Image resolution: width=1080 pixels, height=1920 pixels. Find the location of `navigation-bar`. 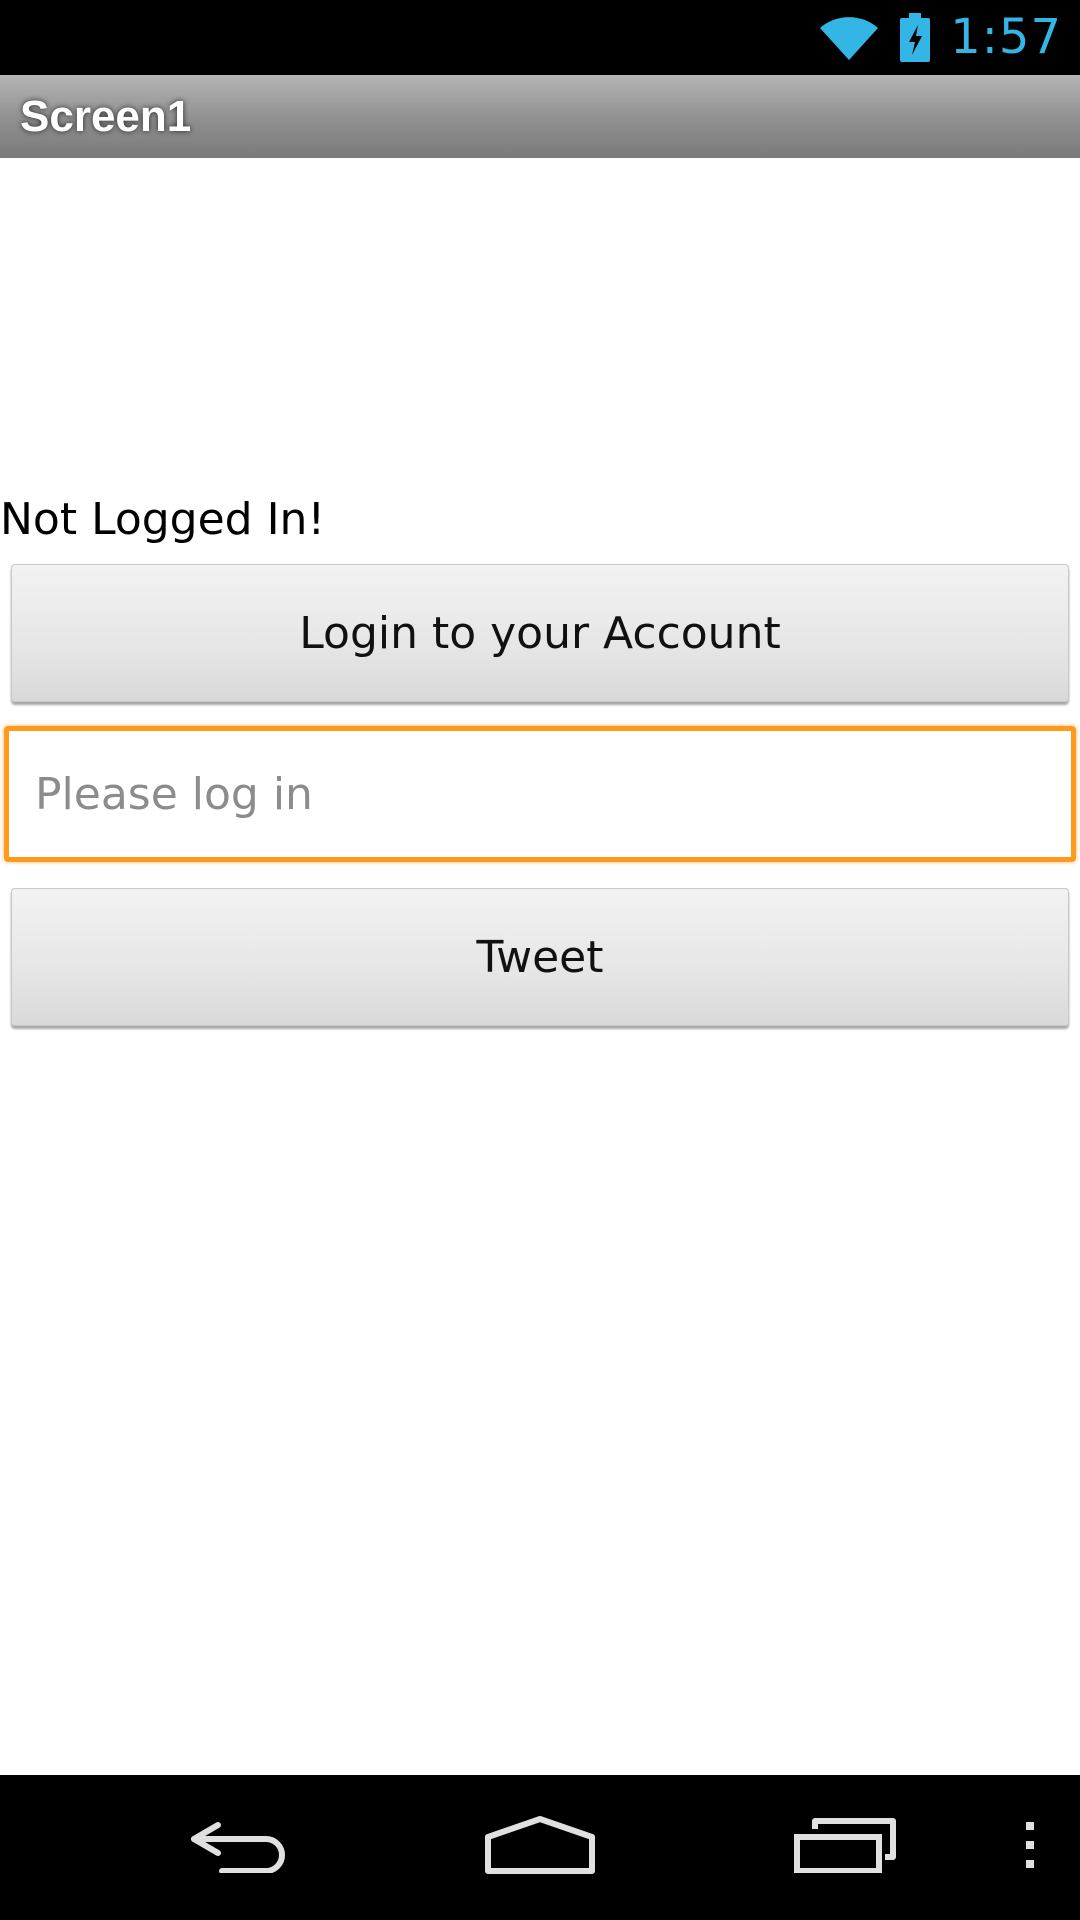

navigation-bar is located at coordinates (540, 1847).